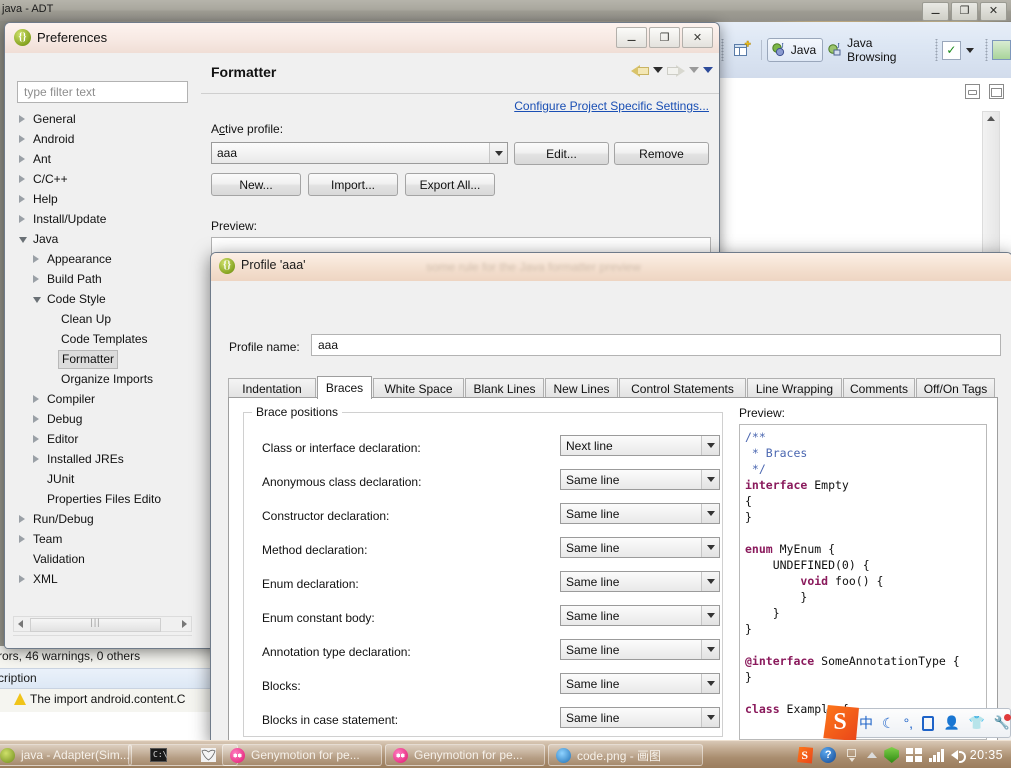  What do you see at coordinates (708, 70) in the screenshot?
I see `view-menu-chevron-down-icon` at bounding box center [708, 70].